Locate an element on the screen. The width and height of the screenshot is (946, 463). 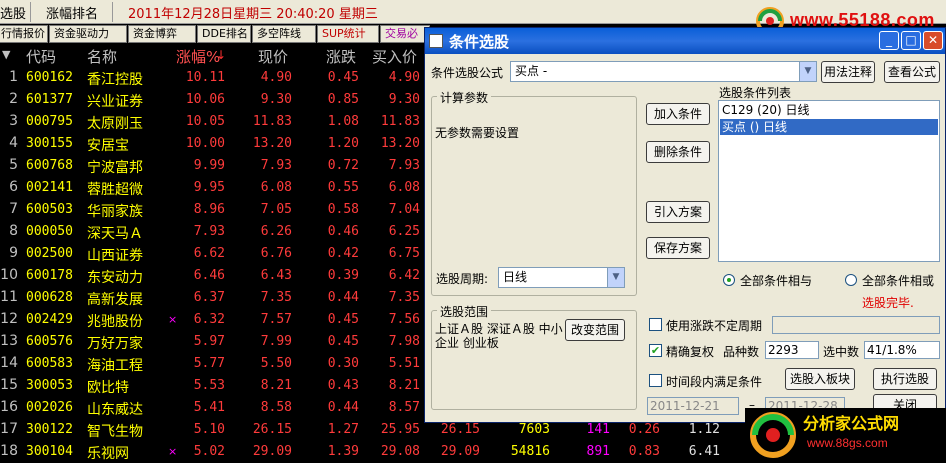
tab-long-short: 多空阵线 is located at coordinates (284, 34).